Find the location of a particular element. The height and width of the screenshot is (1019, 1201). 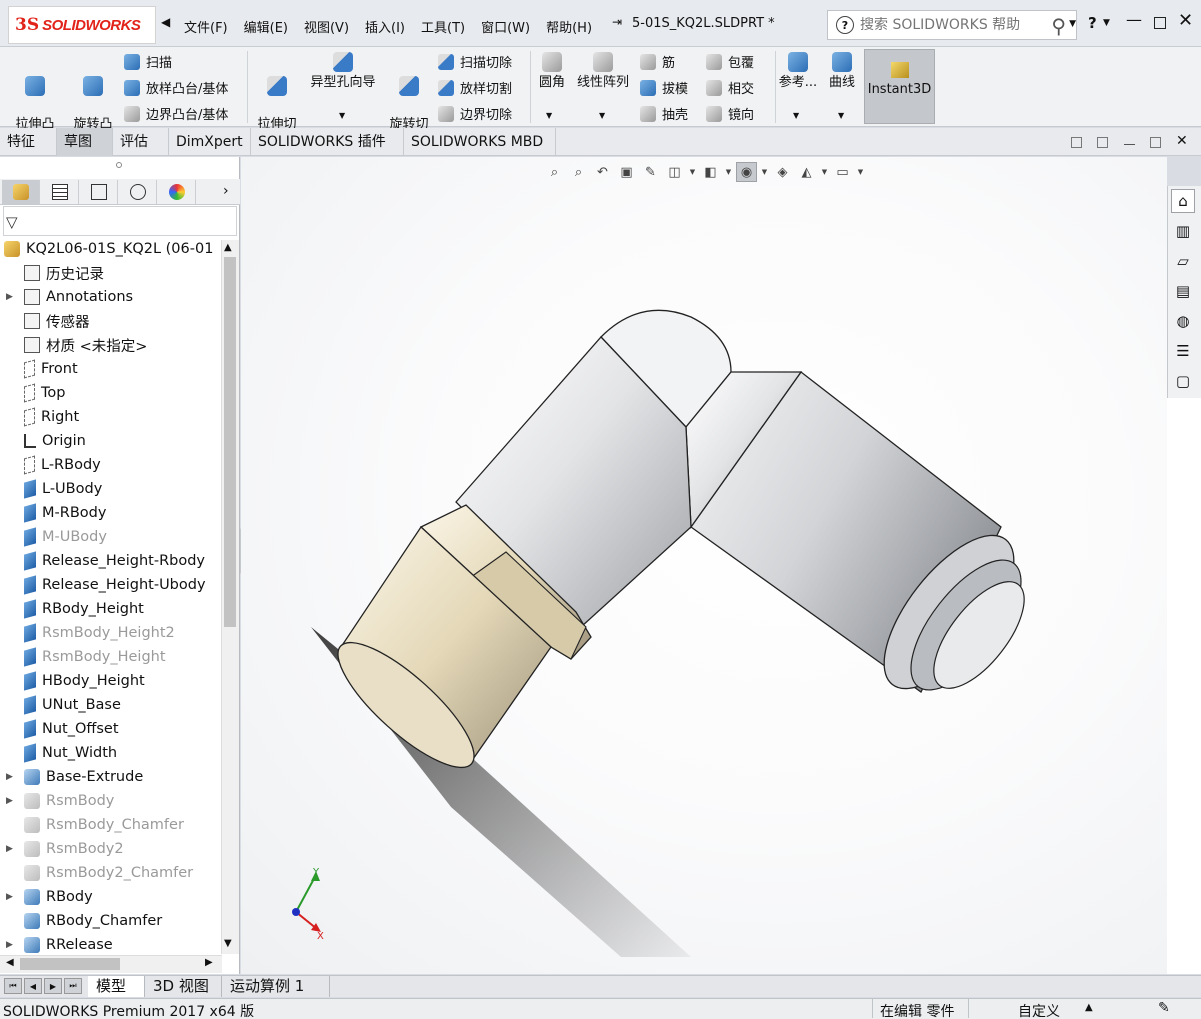

sweep-button: 扫描 is located at coordinates (148, 61).